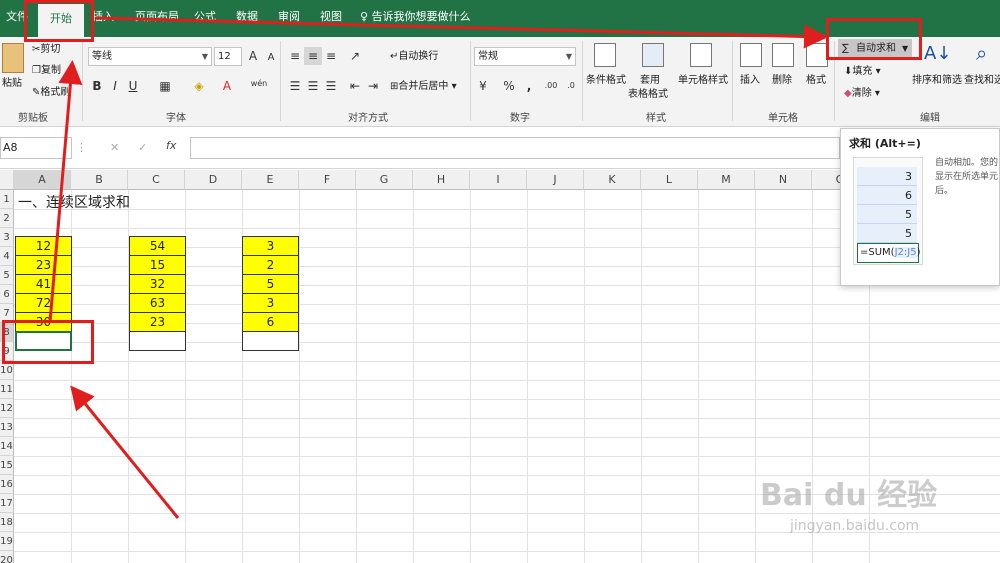 This screenshot has height=563, width=1000. What do you see at coordinates (125, 452) in the screenshot?
I see `arrow-to-cell` at bounding box center [125, 452].